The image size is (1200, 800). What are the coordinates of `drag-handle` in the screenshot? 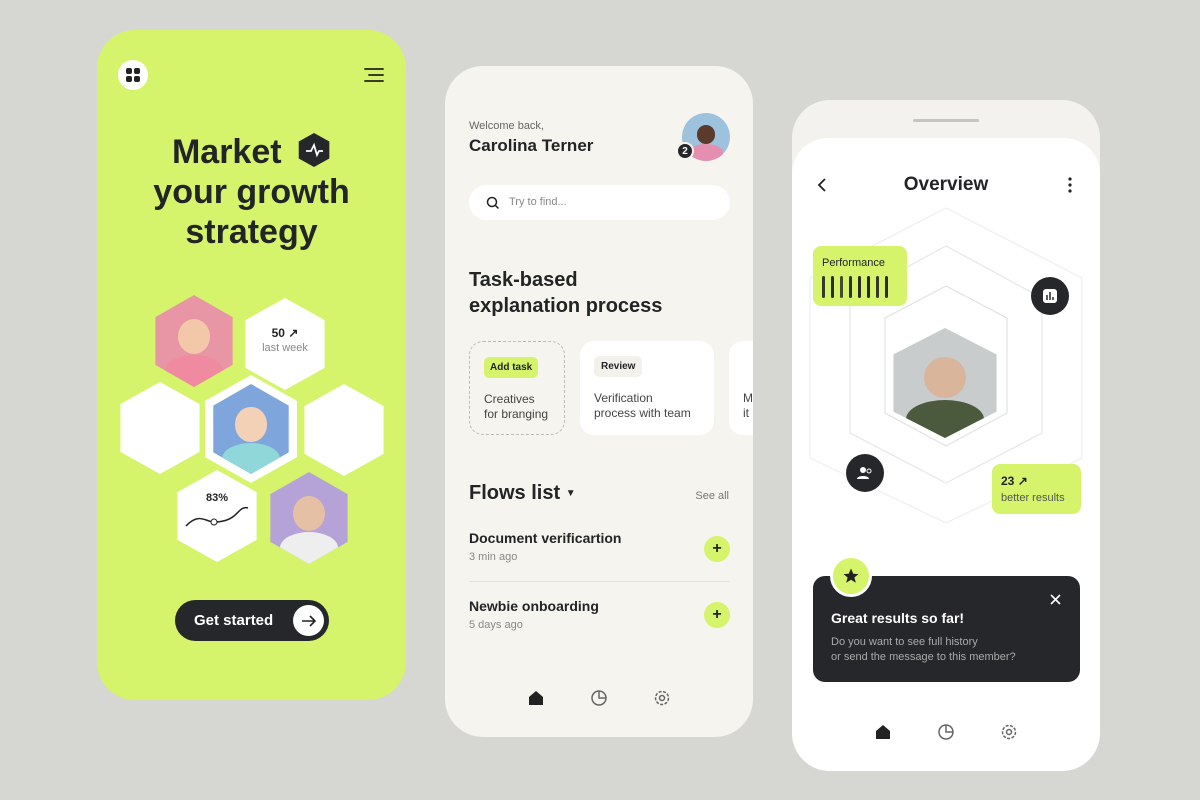 It's located at (946, 120).